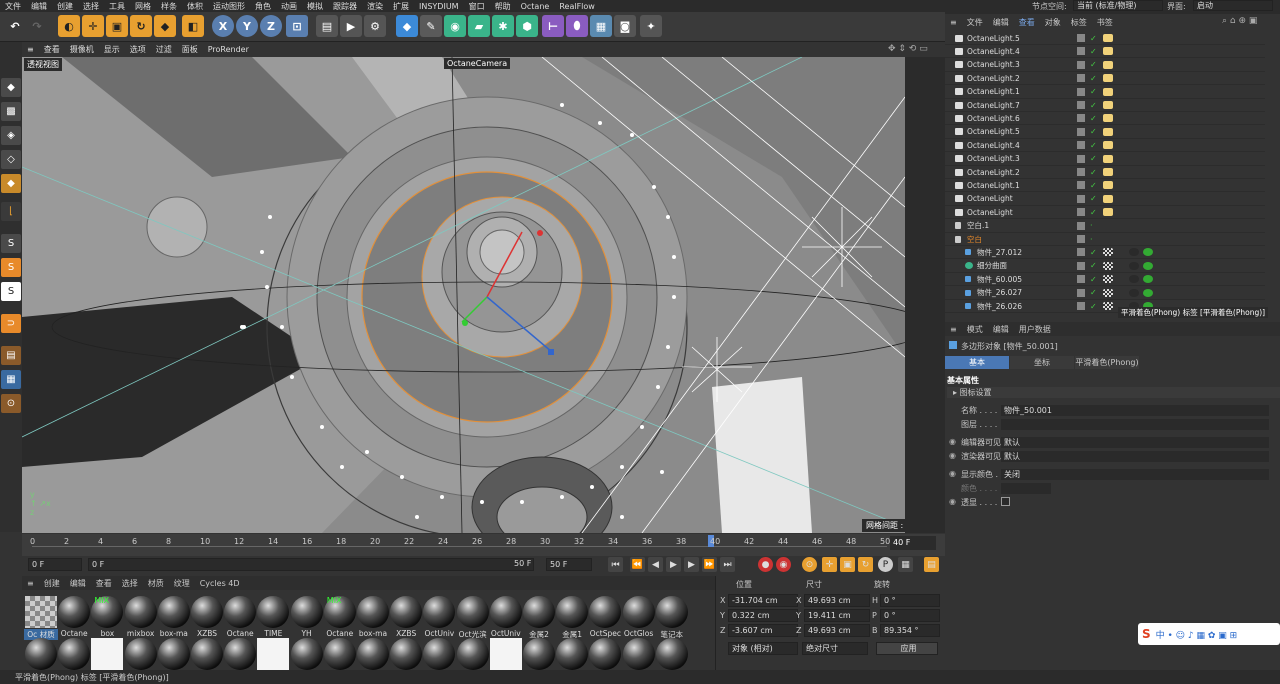 The image size is (1280, 684). What do you see at coordinates (15, 26) in the screenshot?
I see `undo-icon: ↶` at bounding box center [15, 26].